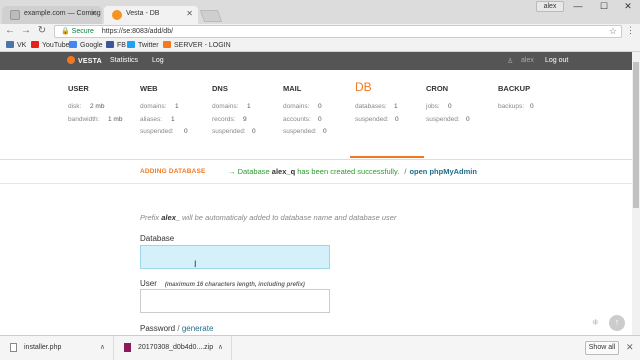 The height and width of the screenshot is (360, 640). What do you see at coordinates (388, 103) in the screenshot?
I see `stat-db: DB databases: 1 suspended: 0` at bounding box center [388, 103].